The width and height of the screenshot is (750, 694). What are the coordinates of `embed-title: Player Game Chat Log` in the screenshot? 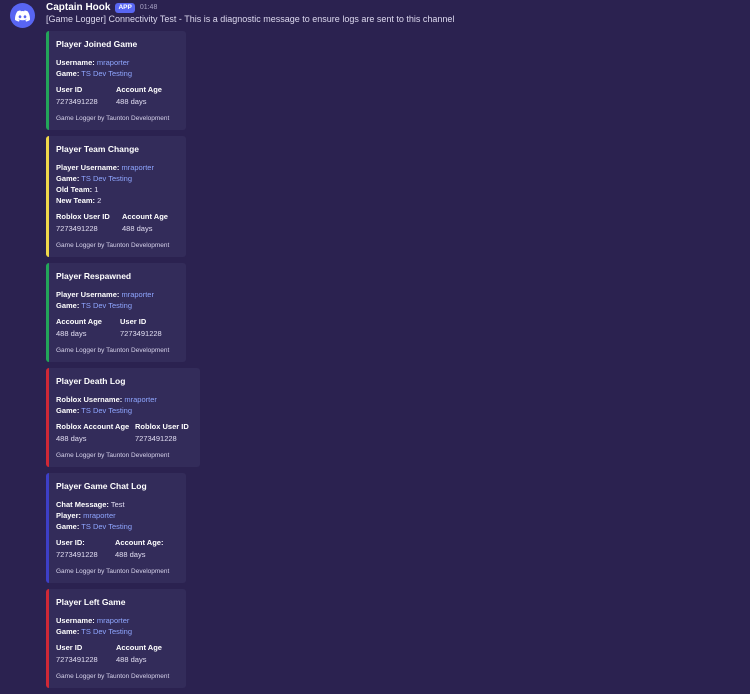 It's located at (101, 486).